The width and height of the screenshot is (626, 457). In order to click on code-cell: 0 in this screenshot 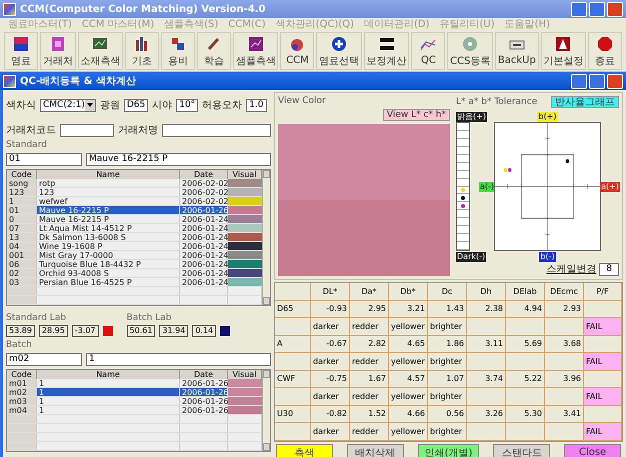, I will do `click(22, 219)`.